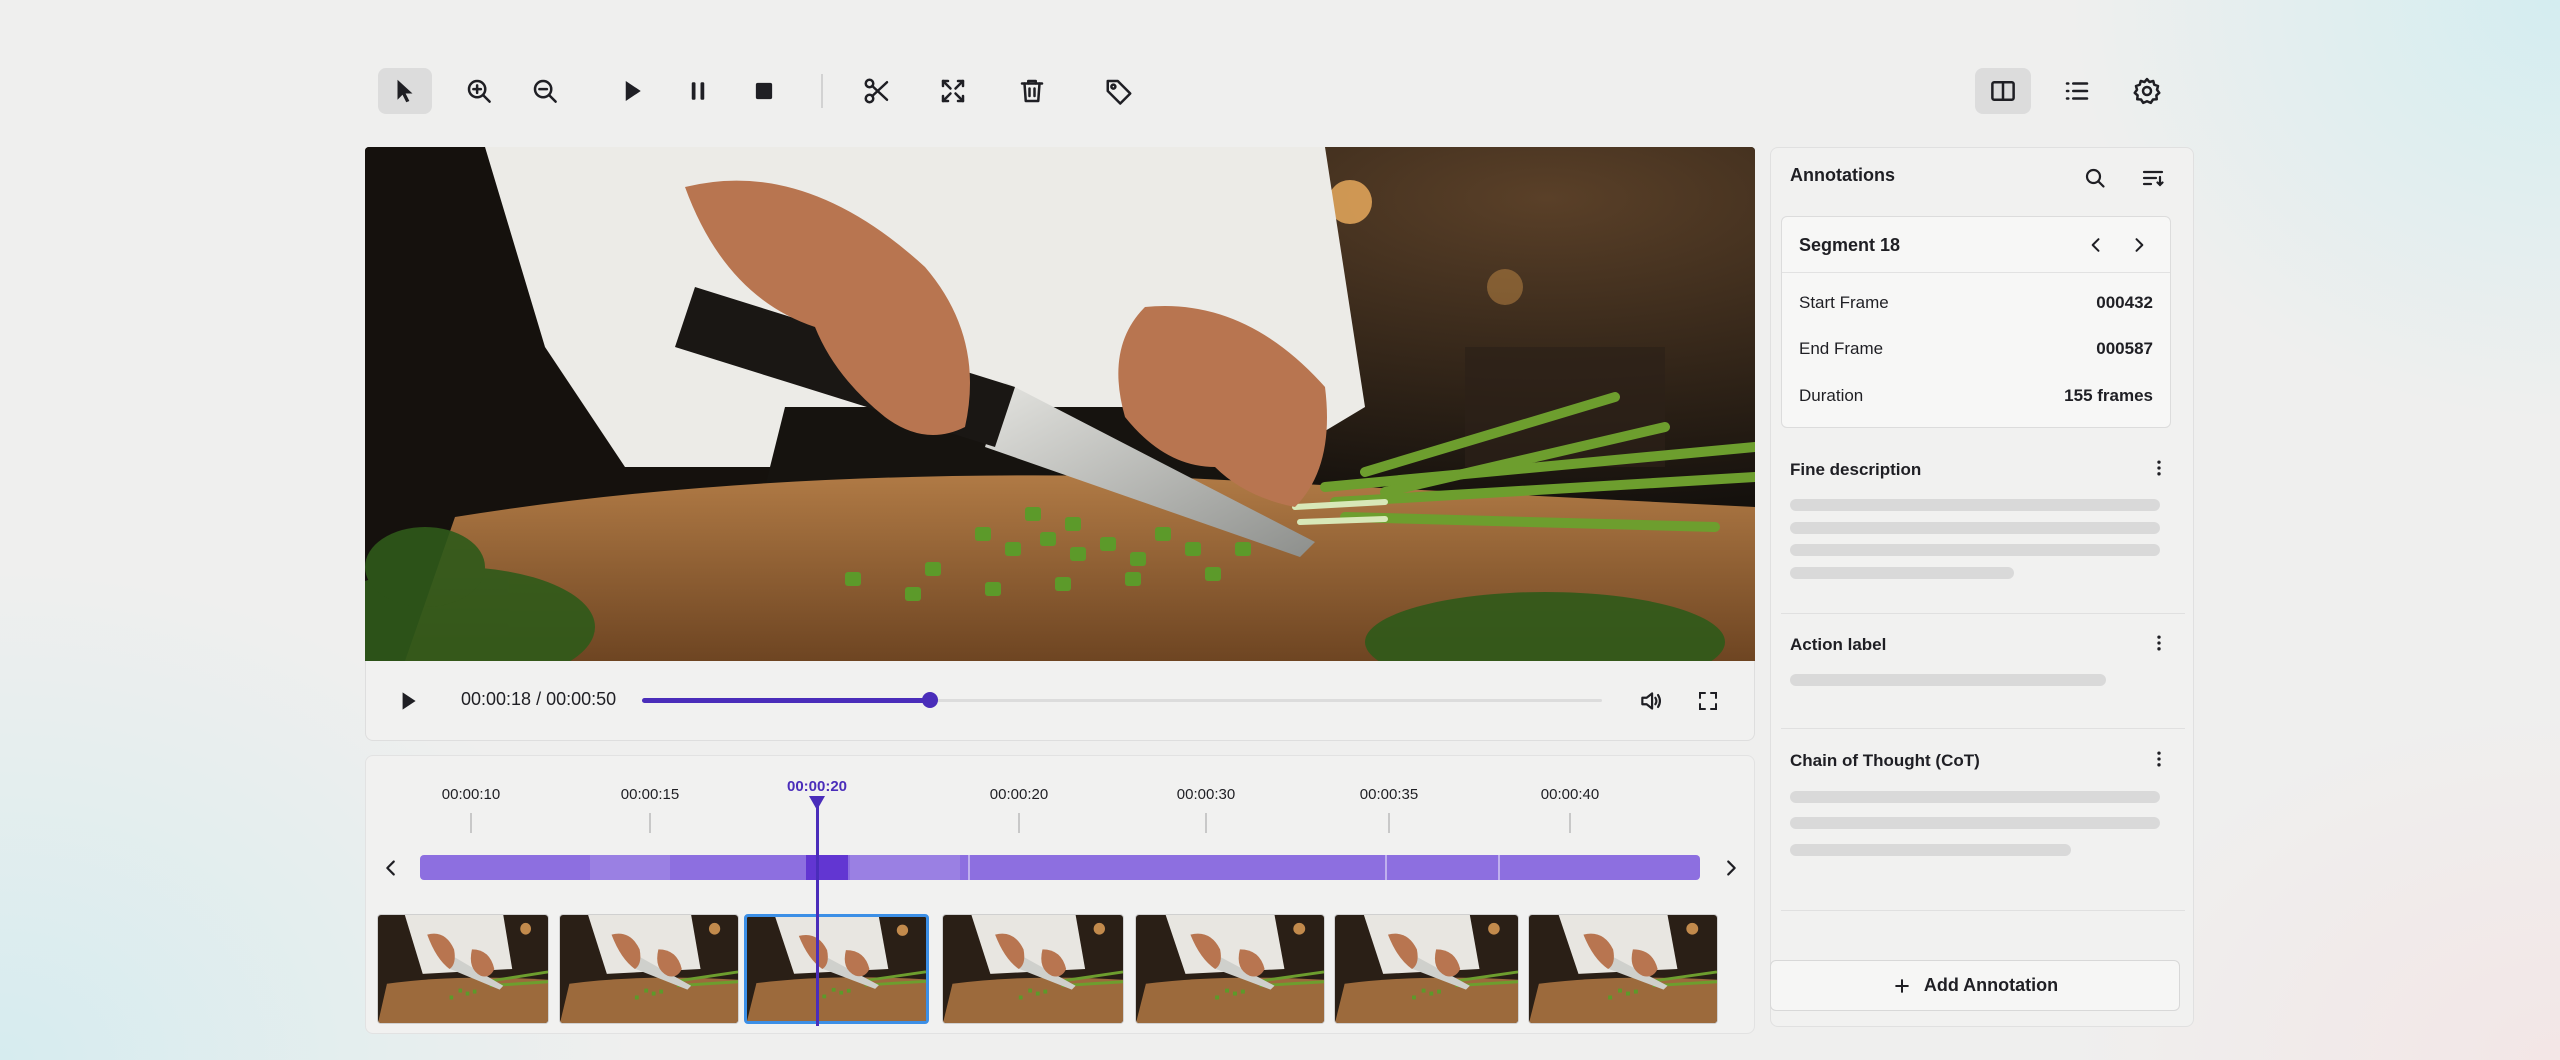 The image size is (2560, 1060). I want to click on settings-button, so click(2147, 91).